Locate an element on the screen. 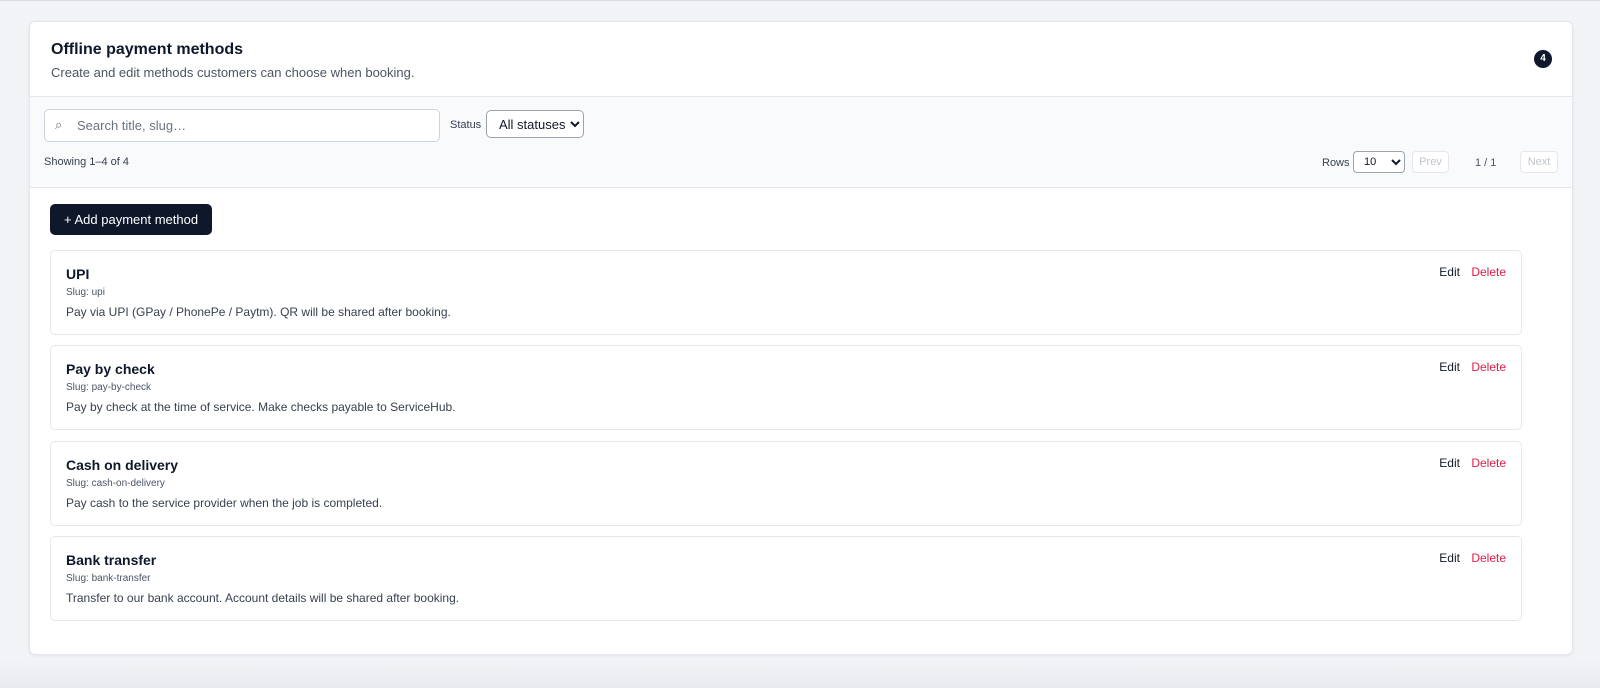  page-footer-fade is located at coordinates (800, 673).